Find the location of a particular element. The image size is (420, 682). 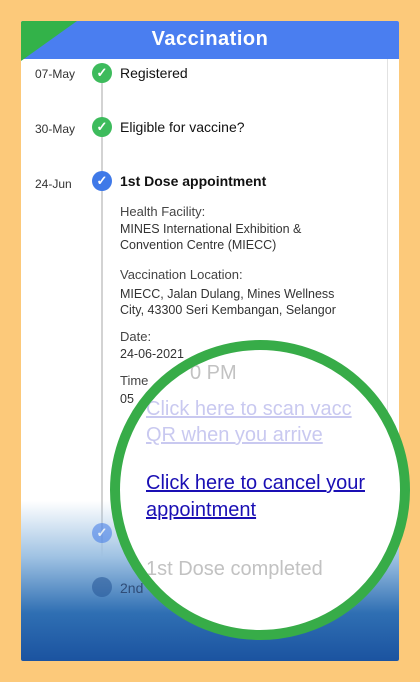

timeline-date: 30-May is located at coordinates (55, 129).